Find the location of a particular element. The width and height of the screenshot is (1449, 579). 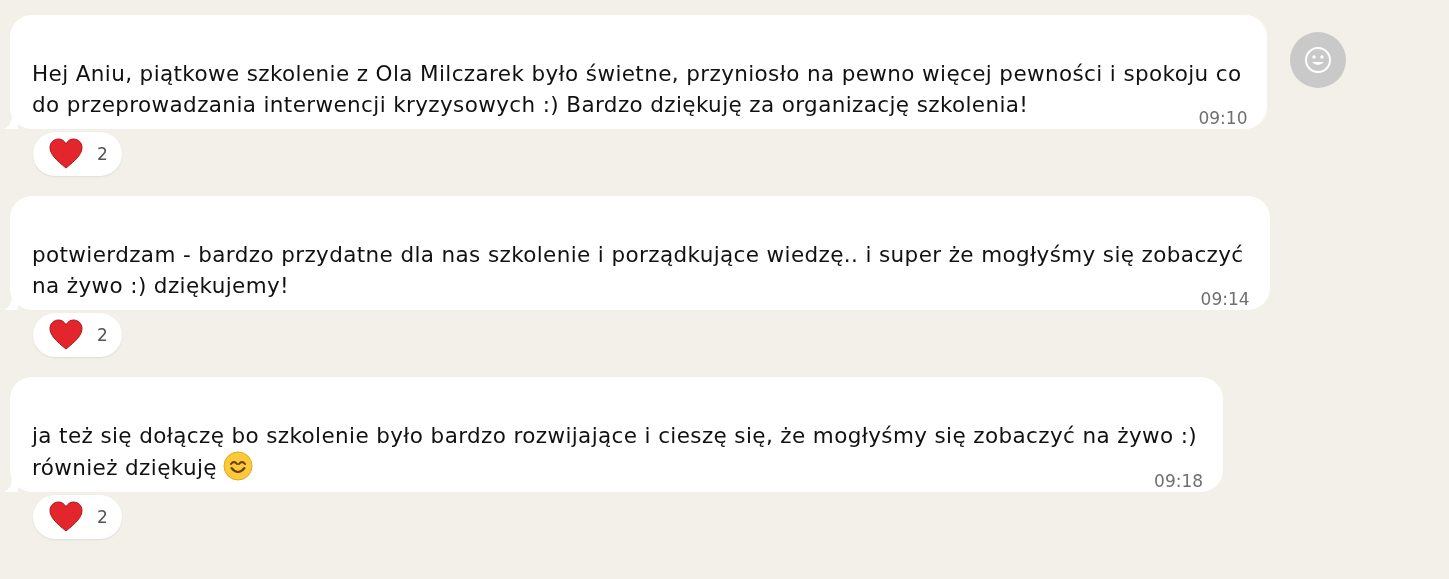

smiling-face-icon is located at coordinates (237, 466).